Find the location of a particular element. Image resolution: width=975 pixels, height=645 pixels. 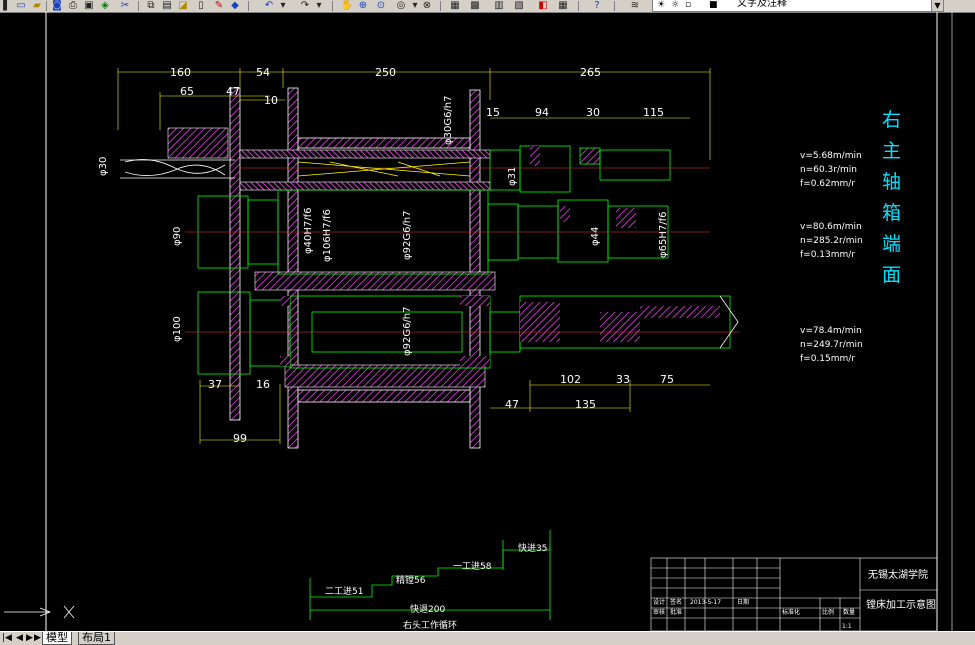

dim-65: 65 is located at coordinates (187, 91).